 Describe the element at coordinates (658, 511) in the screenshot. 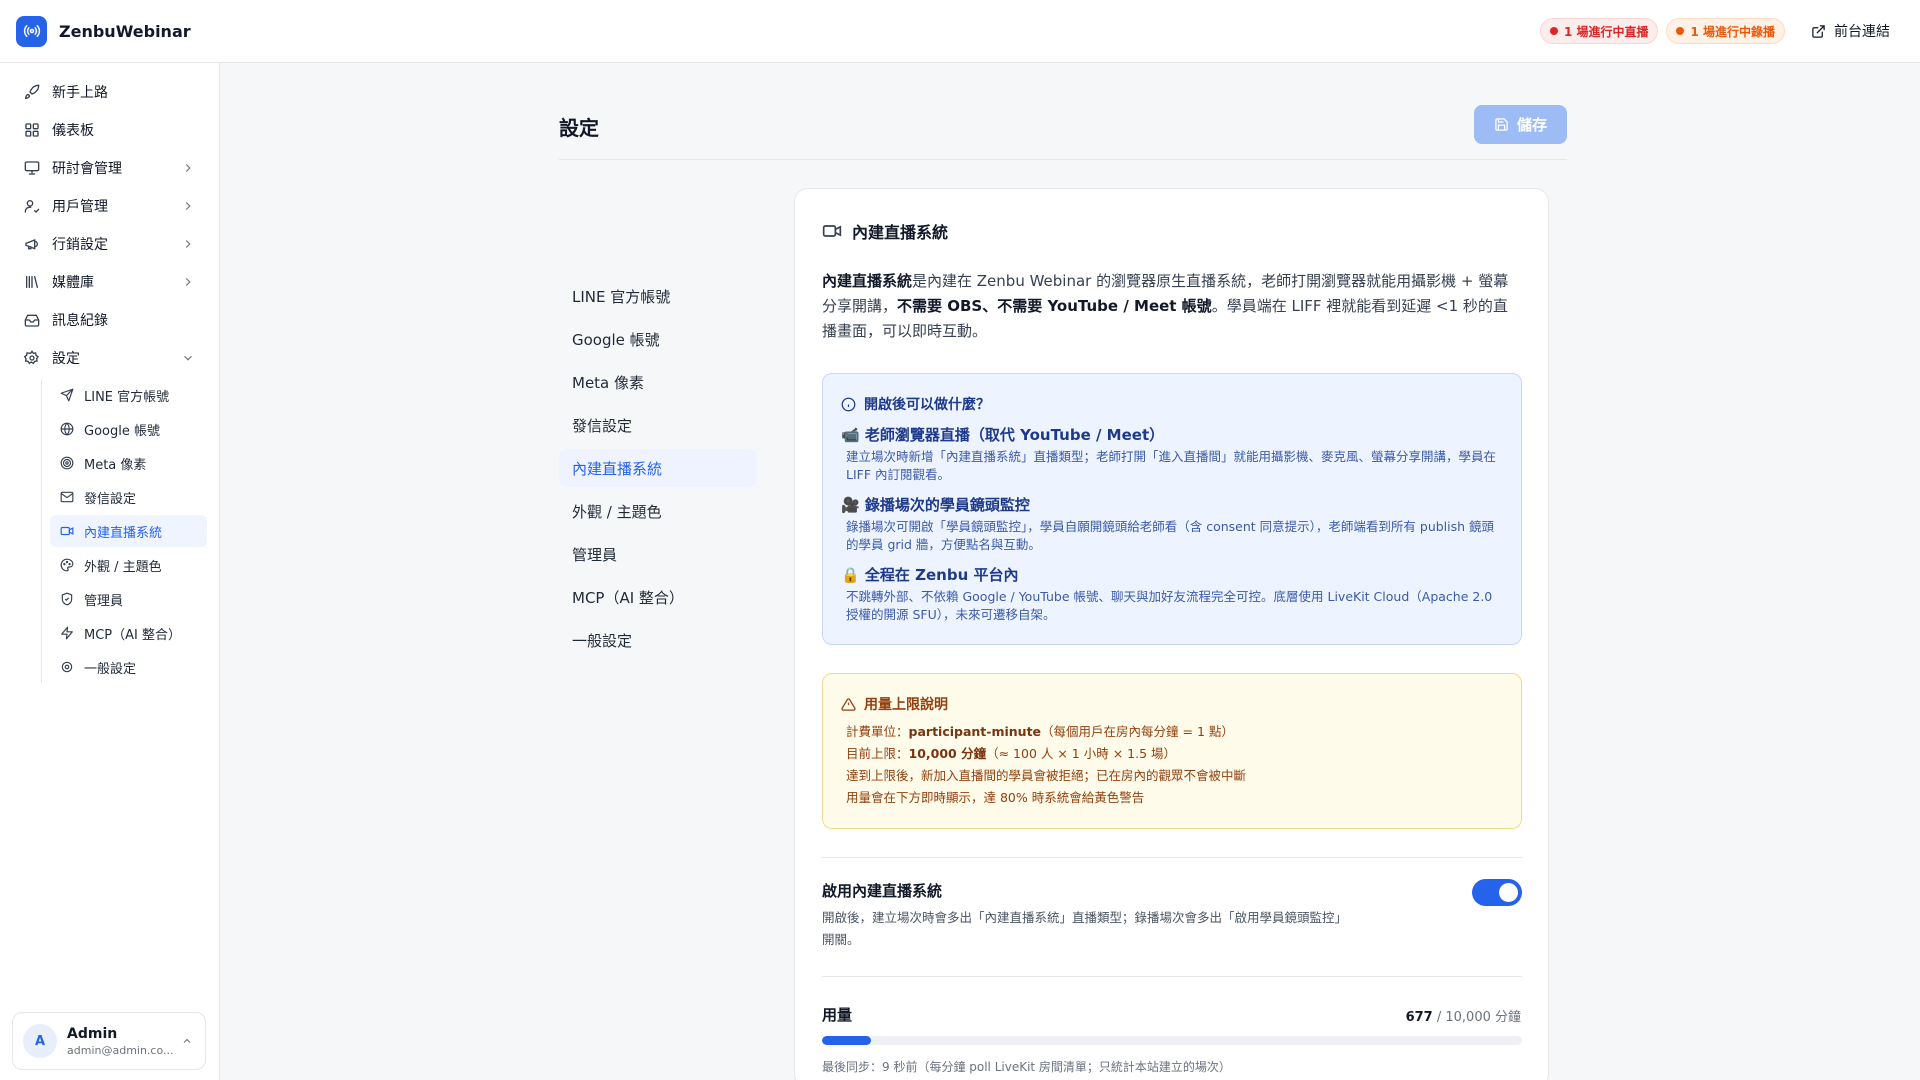

I see `settings-menu-item-theme: 外觀 / 主題色` at that location.